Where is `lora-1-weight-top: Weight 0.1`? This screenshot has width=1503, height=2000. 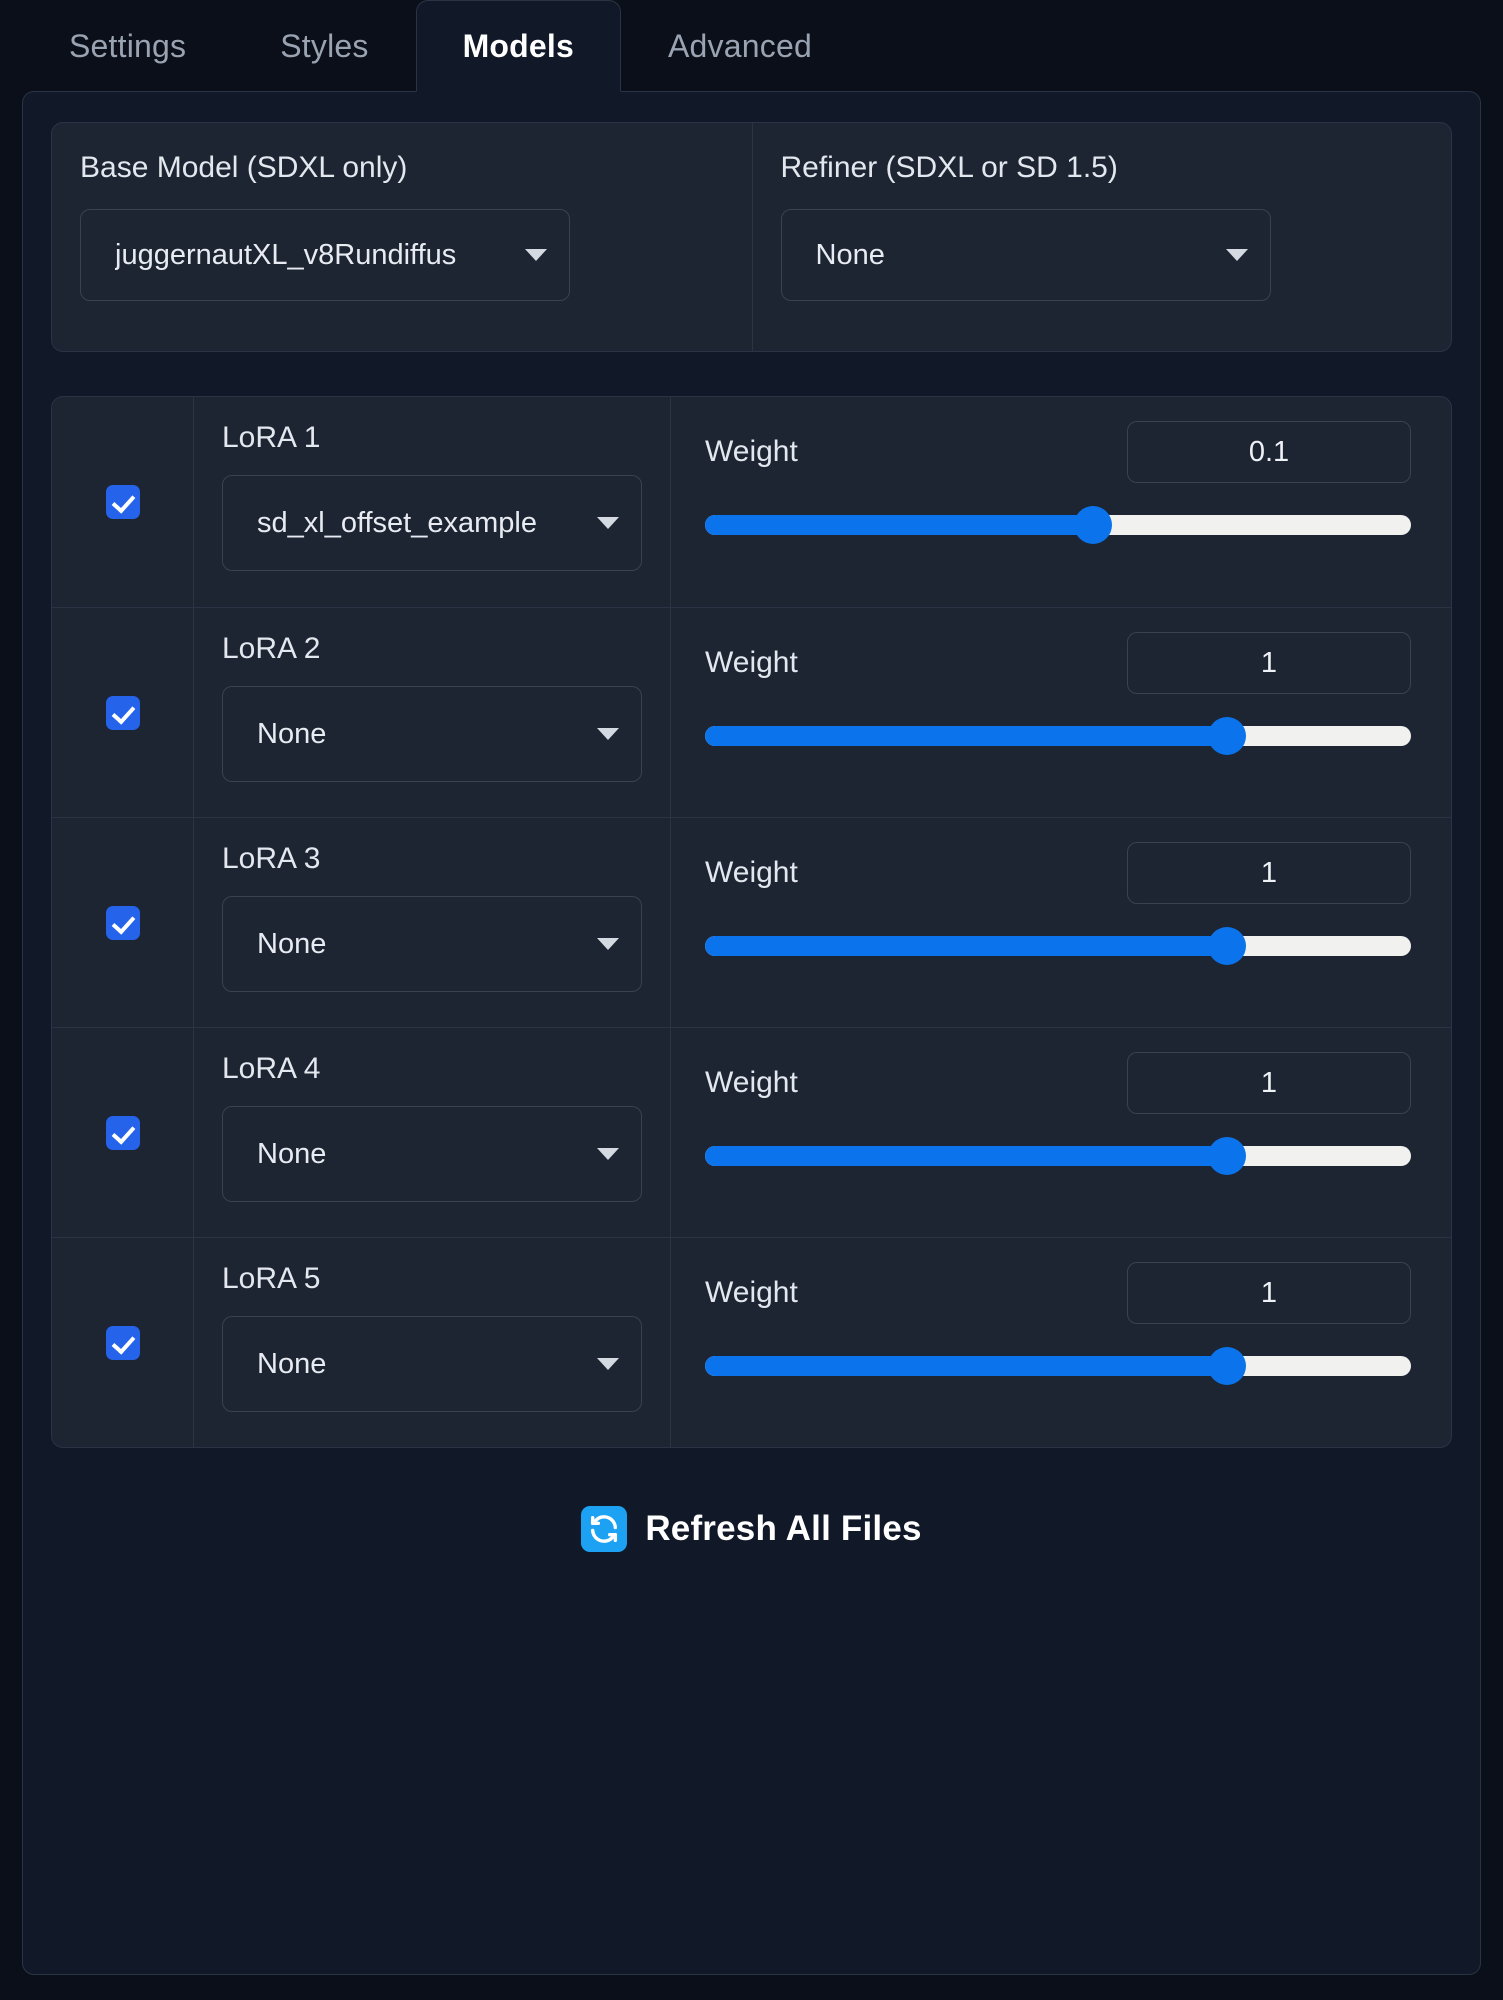
lora-1-weight-top: Weight 0.1 is located at coordinates (1058, 452).